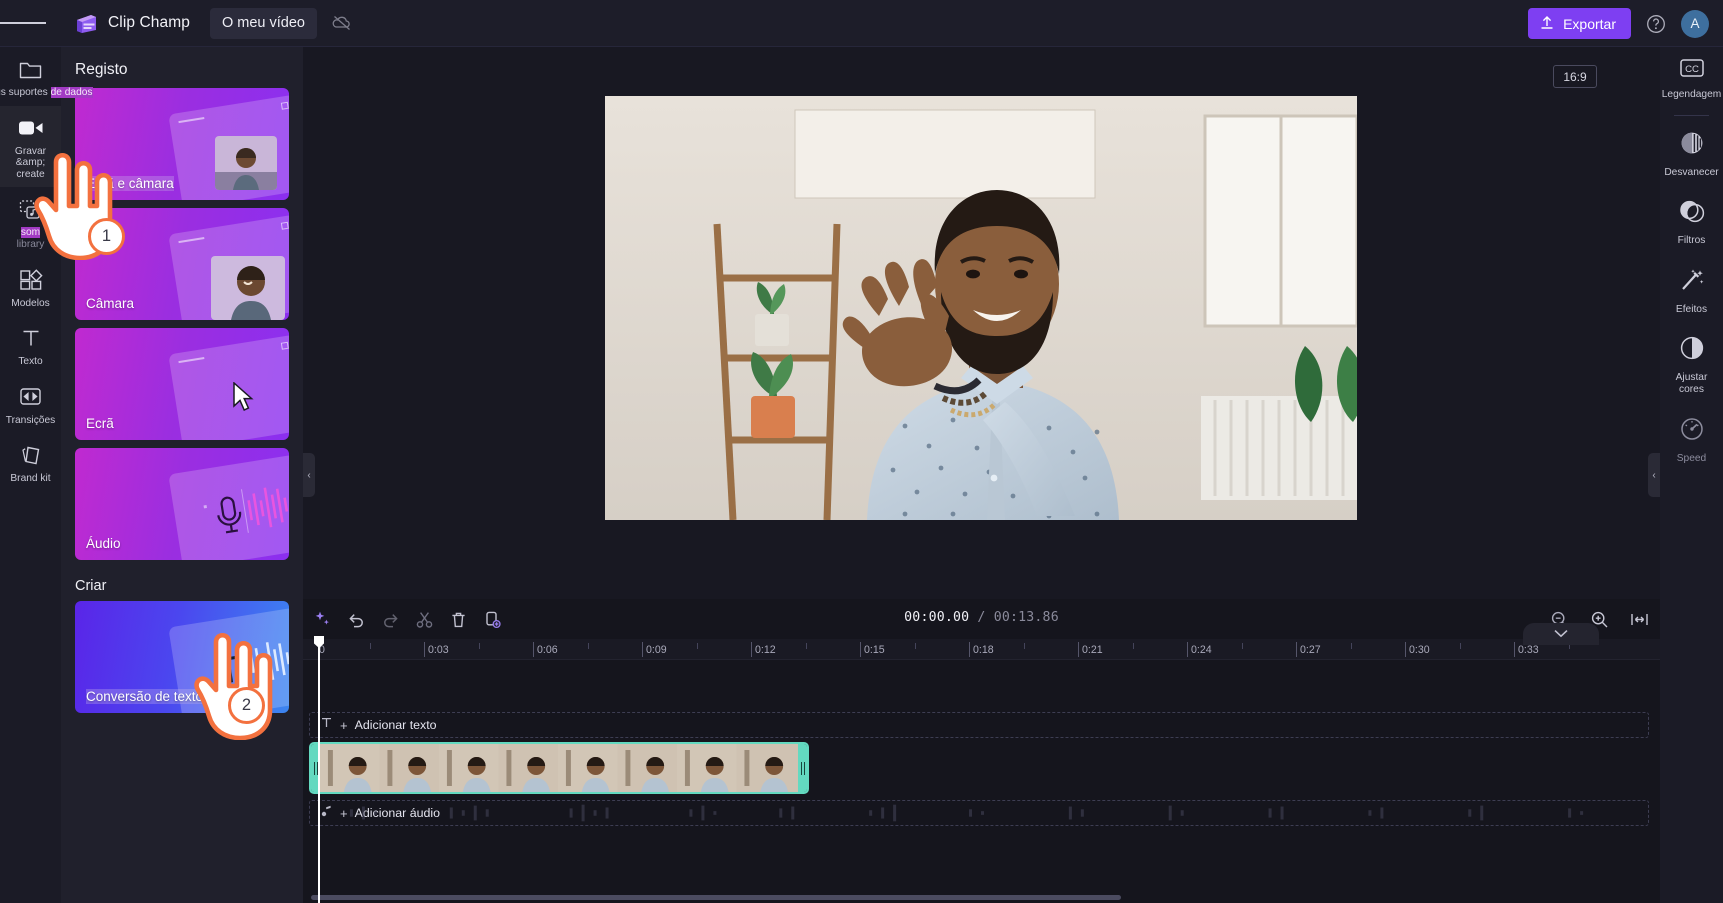 This screenshot has height=903, width=1723. Describe the element at coordinates (458, 619) in the screenshot. I see `delete-button` at that location.